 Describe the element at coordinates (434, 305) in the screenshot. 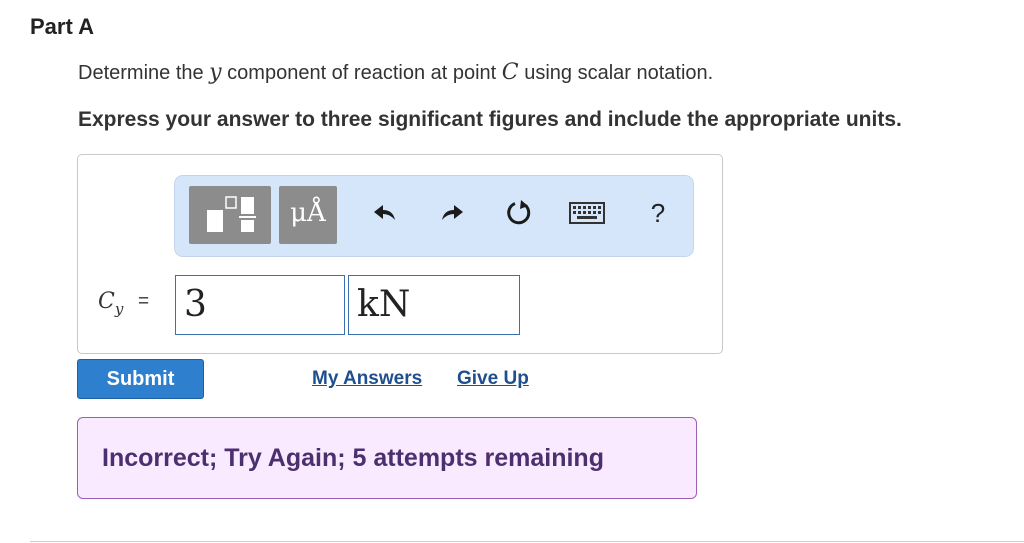

I see `units-input: kN` at that location.